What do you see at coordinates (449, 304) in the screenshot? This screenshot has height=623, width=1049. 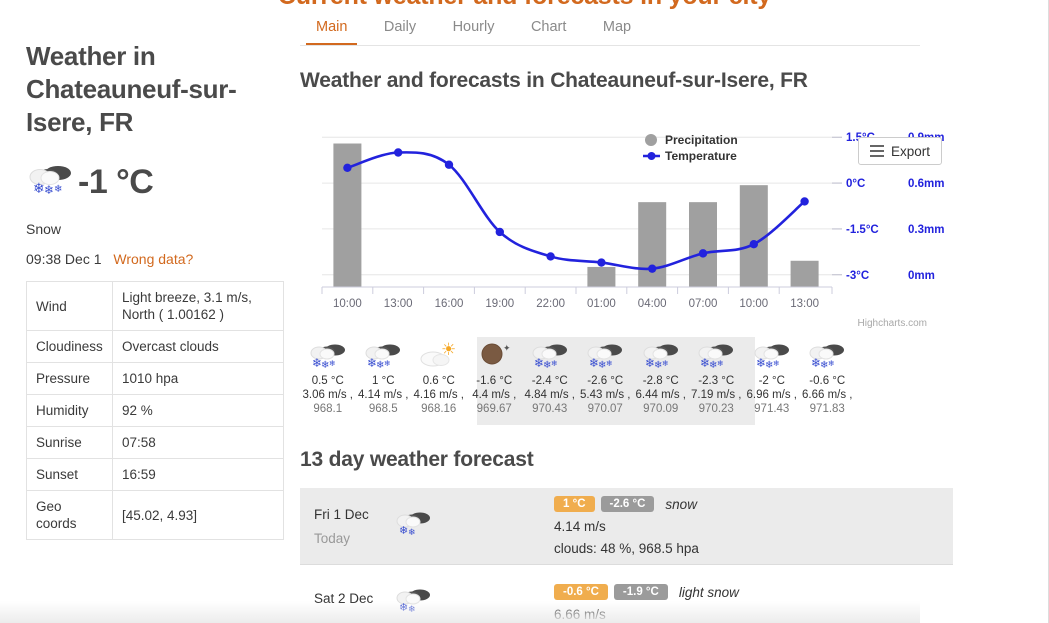 I see `x-axis-tick-label: 16:00` at bounding box center [449, 304].